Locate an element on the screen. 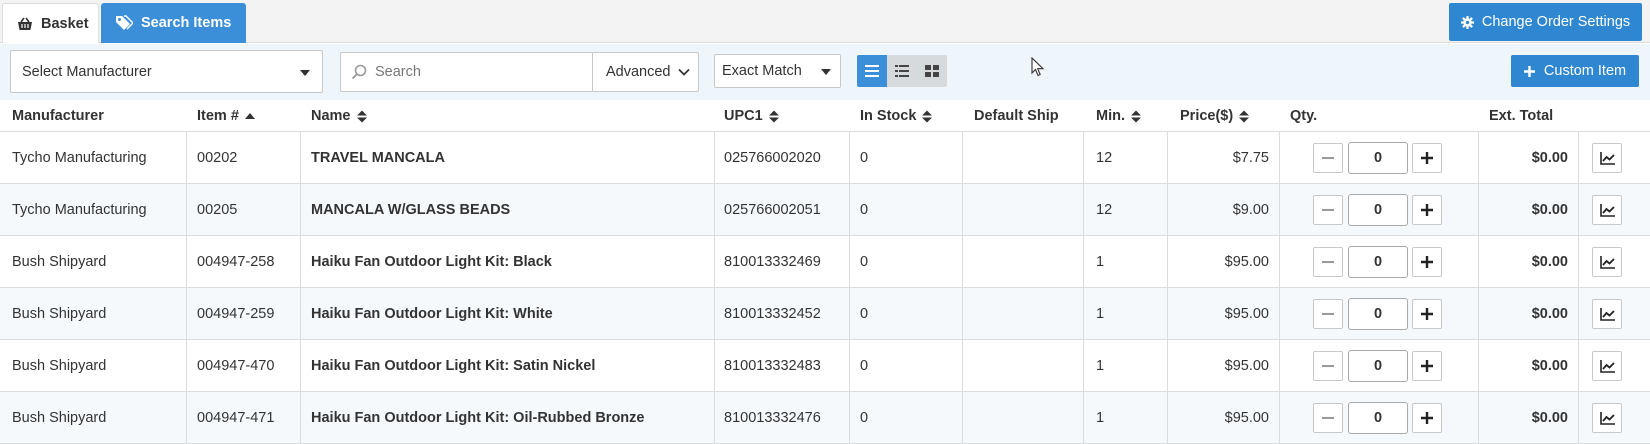 The width and height of the screenshot is (1650, 444). column-header-in-stock: In Stock is located at coordinates (896, 116).